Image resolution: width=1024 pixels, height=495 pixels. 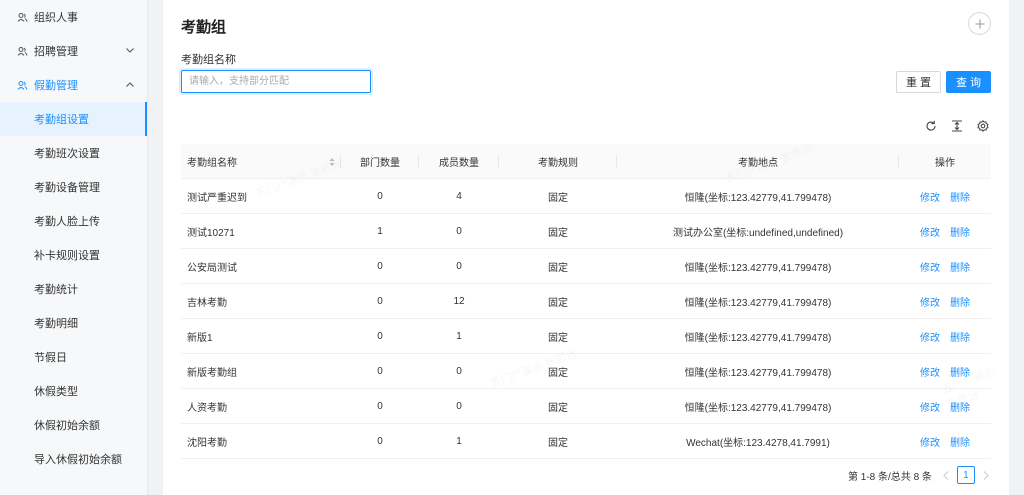 What do you see at coordinates (332, 162) in the screenshot?
I see `sort-icon` at bounding box center [332, 162].